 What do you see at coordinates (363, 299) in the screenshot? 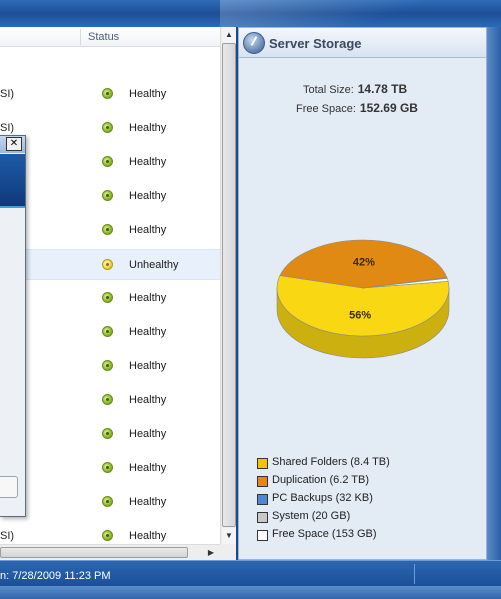
I see `storage-pie-chart: 56% 42%` at bounding box center [363, 299].